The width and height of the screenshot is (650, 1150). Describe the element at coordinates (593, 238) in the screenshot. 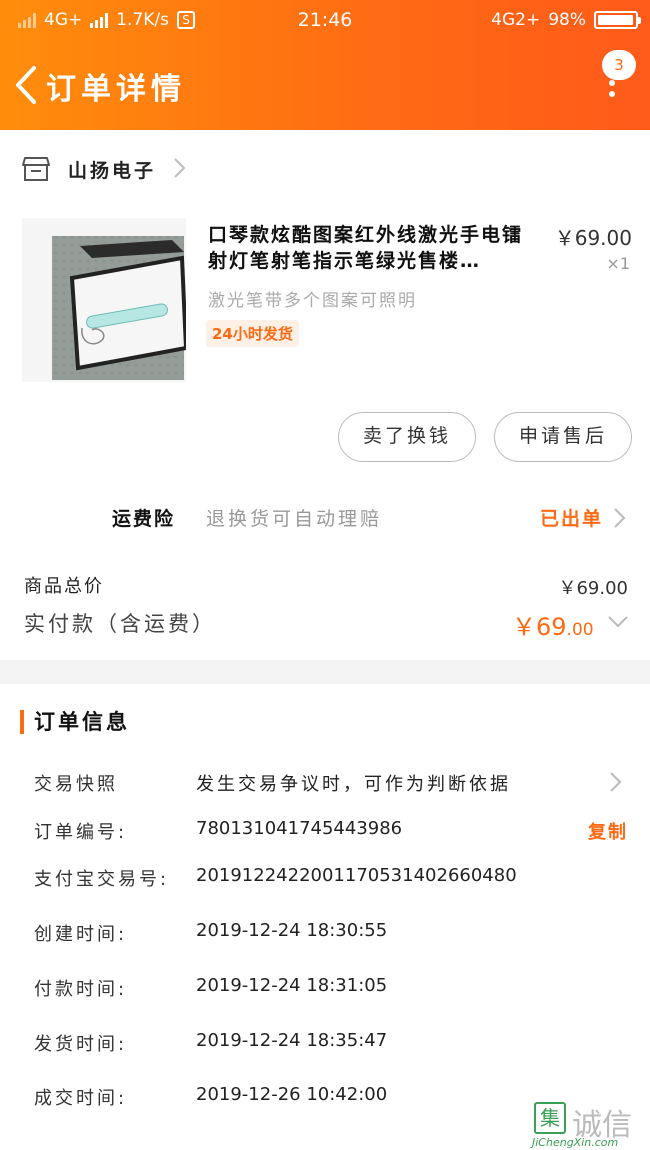

I see `product-price: ￥69.00` at that location.